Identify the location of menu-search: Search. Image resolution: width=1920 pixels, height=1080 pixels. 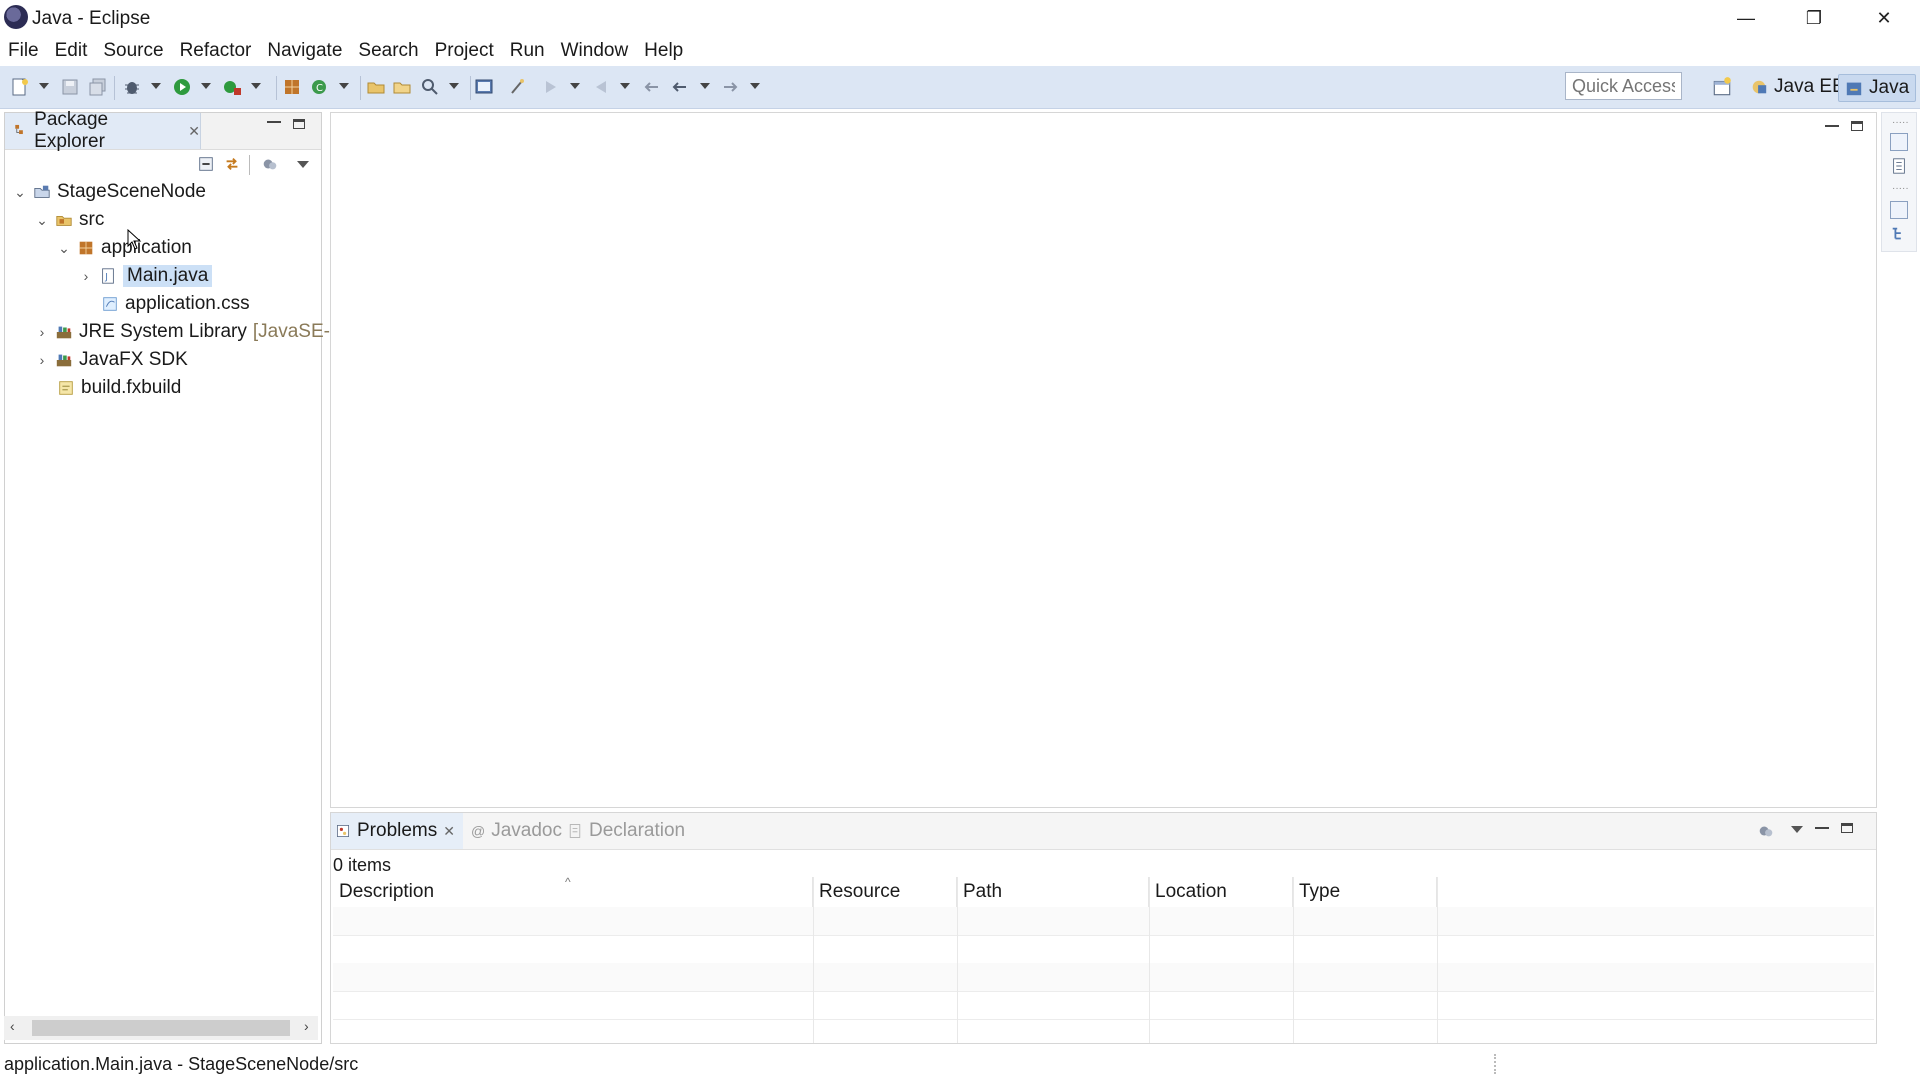
(388, 51).